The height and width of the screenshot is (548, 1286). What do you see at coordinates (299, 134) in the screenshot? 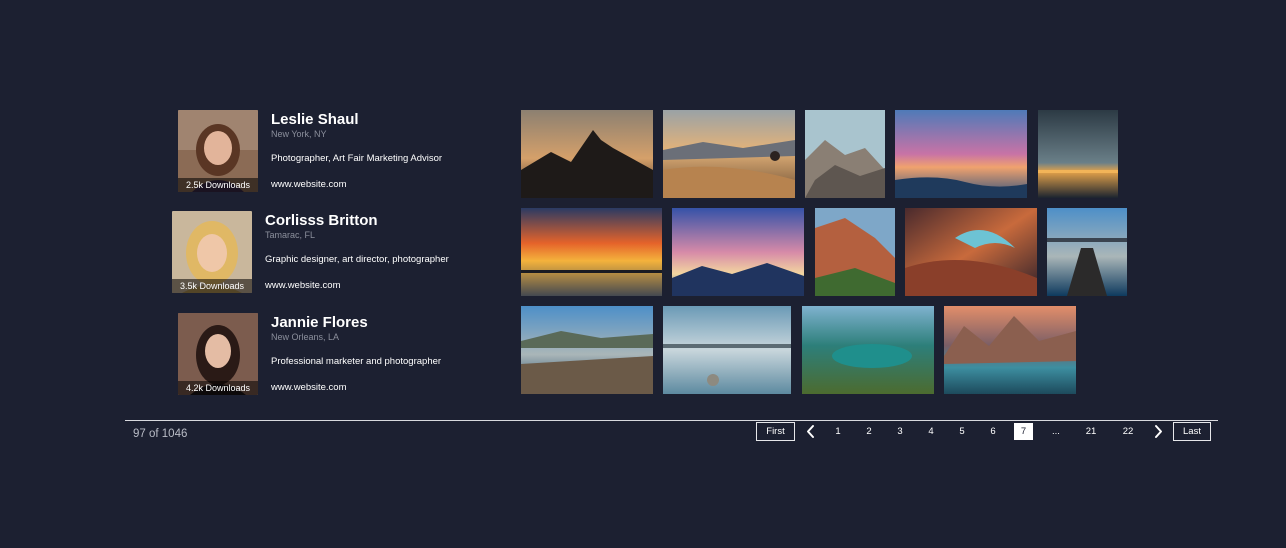
I see `profile-location: New York, NY` at bounding box center [299, 134].